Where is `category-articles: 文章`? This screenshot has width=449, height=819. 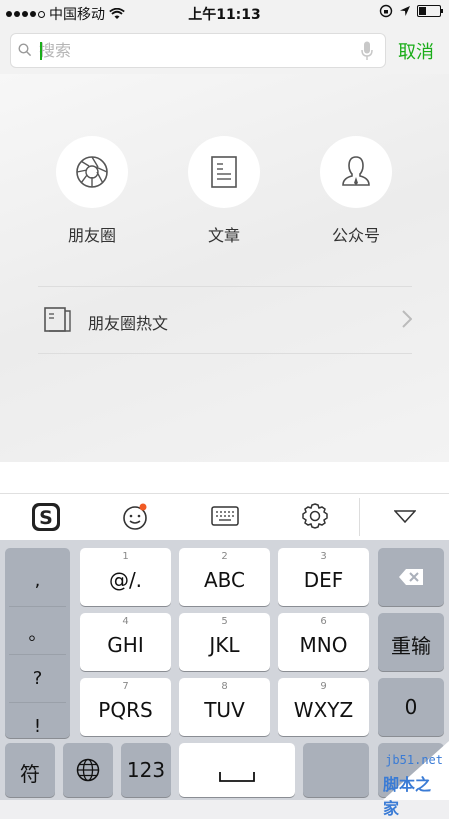
category-articles: 文章 is located at coordinates (224, 191).